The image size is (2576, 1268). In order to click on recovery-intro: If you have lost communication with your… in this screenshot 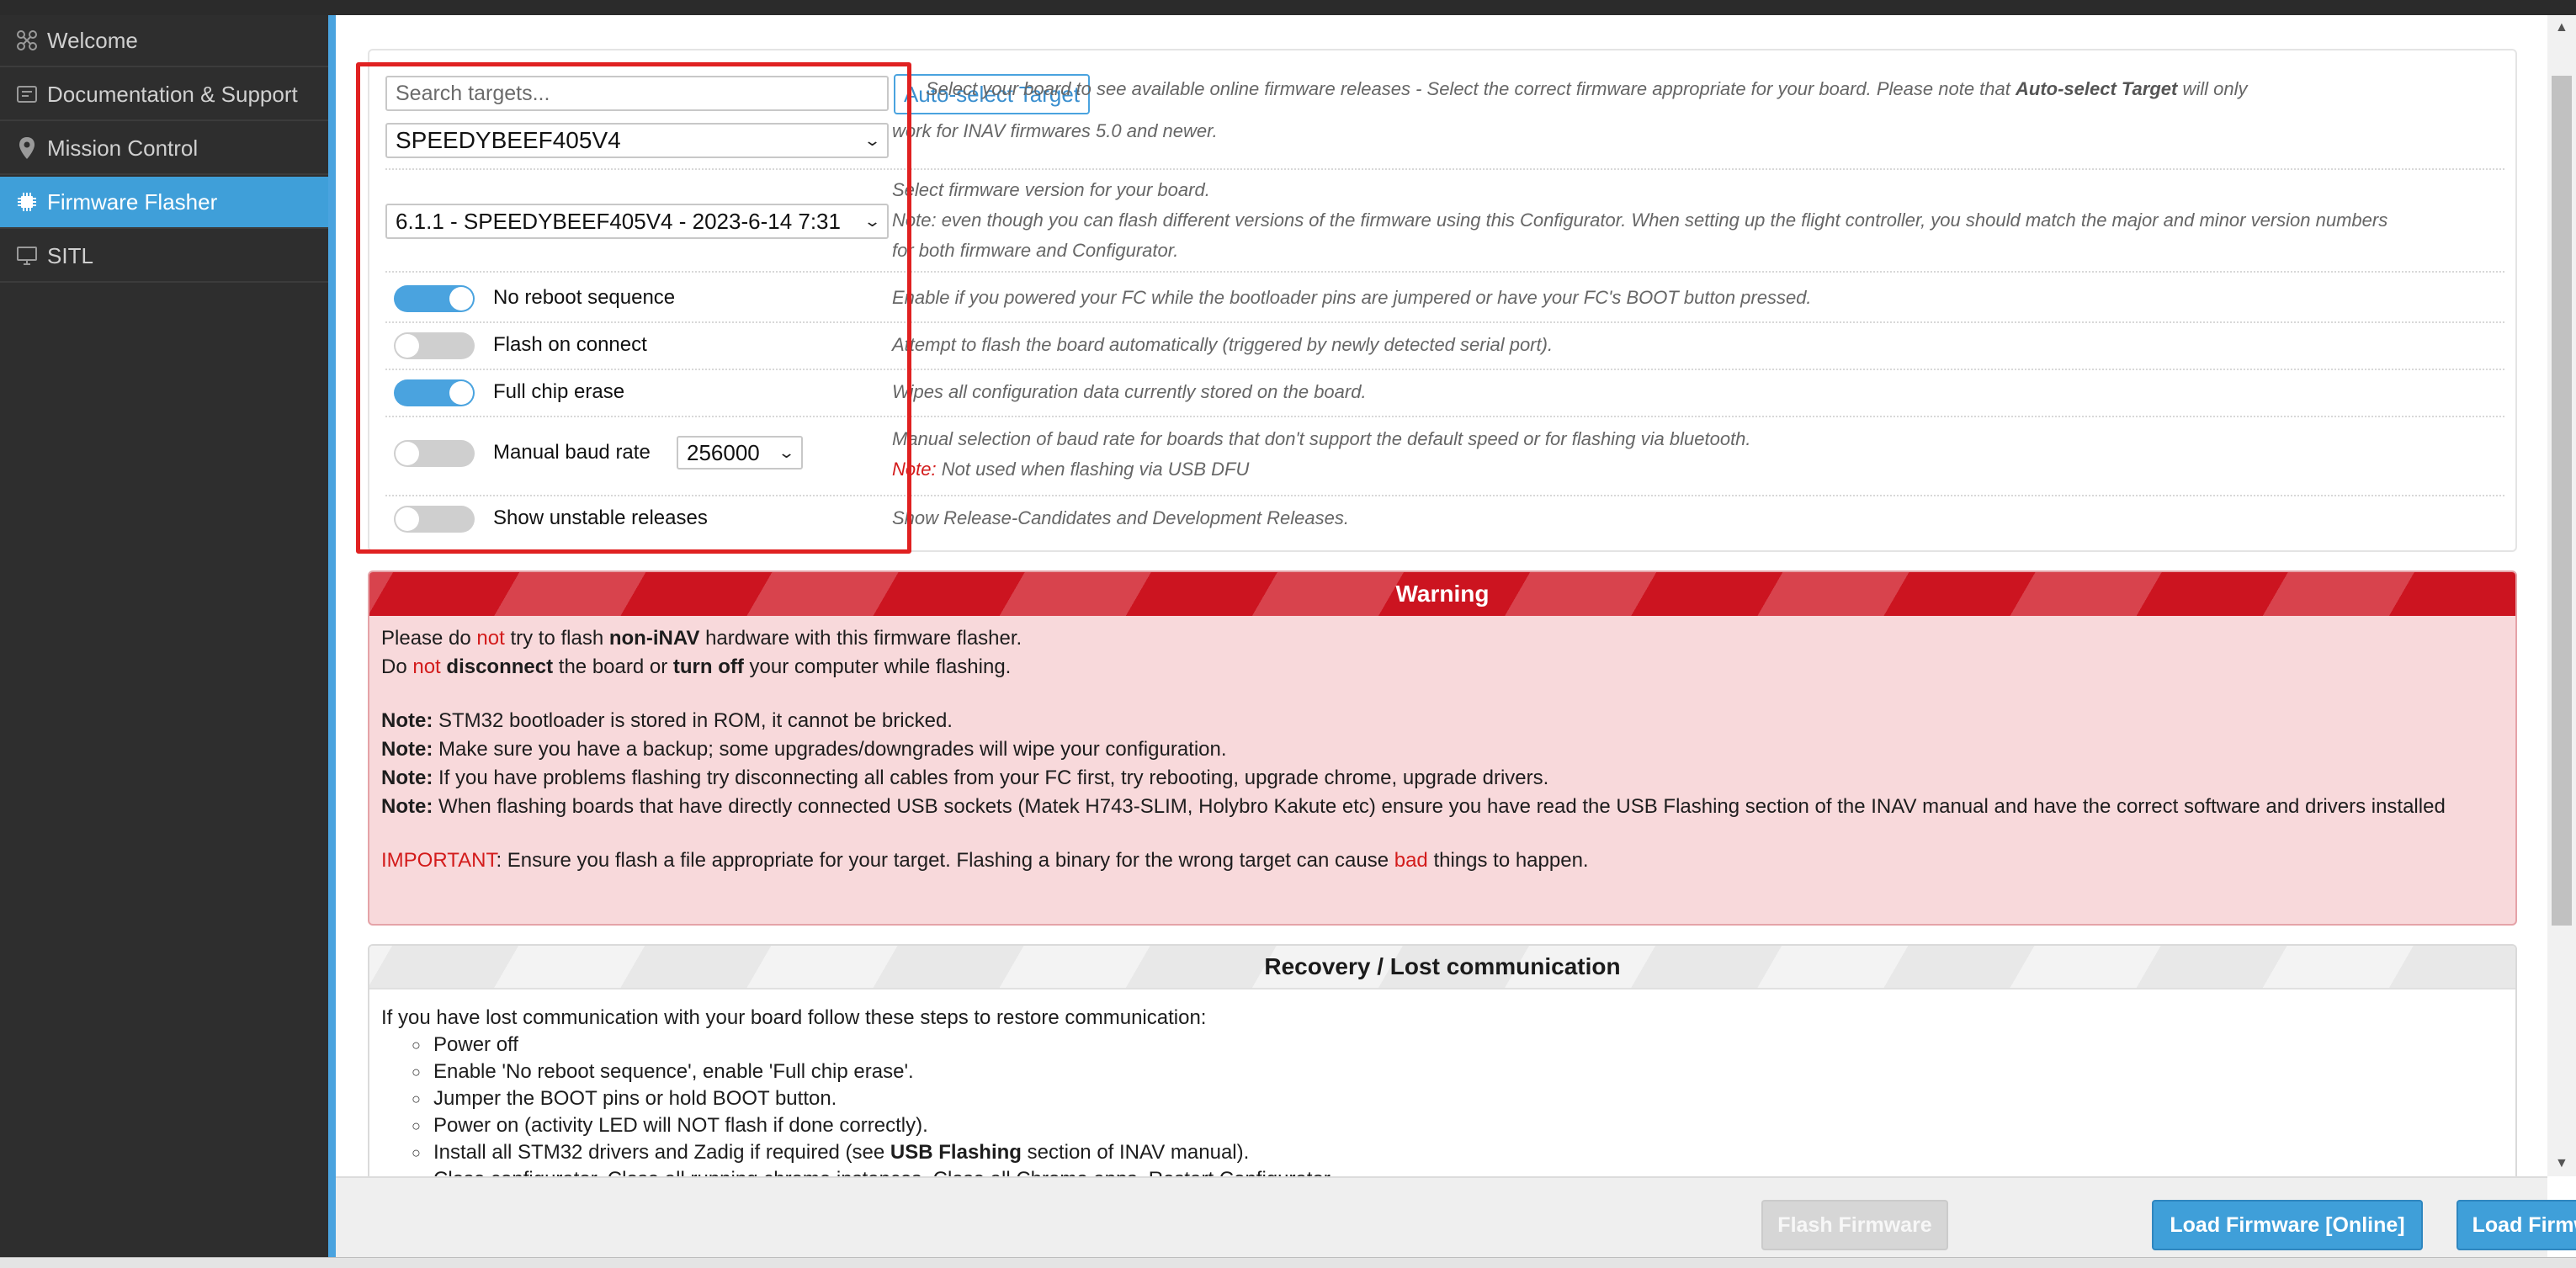, I will do `click(794, 1017)`.